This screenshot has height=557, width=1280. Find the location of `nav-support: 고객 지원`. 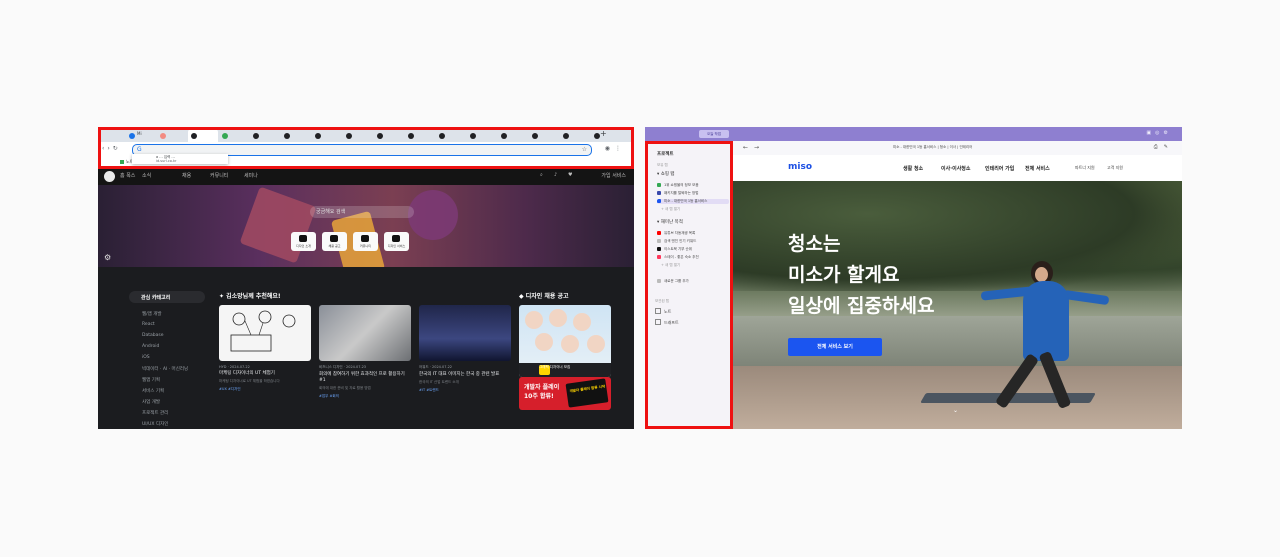

nav-support: 고객 지원 is located at coordinates (1115, 168).